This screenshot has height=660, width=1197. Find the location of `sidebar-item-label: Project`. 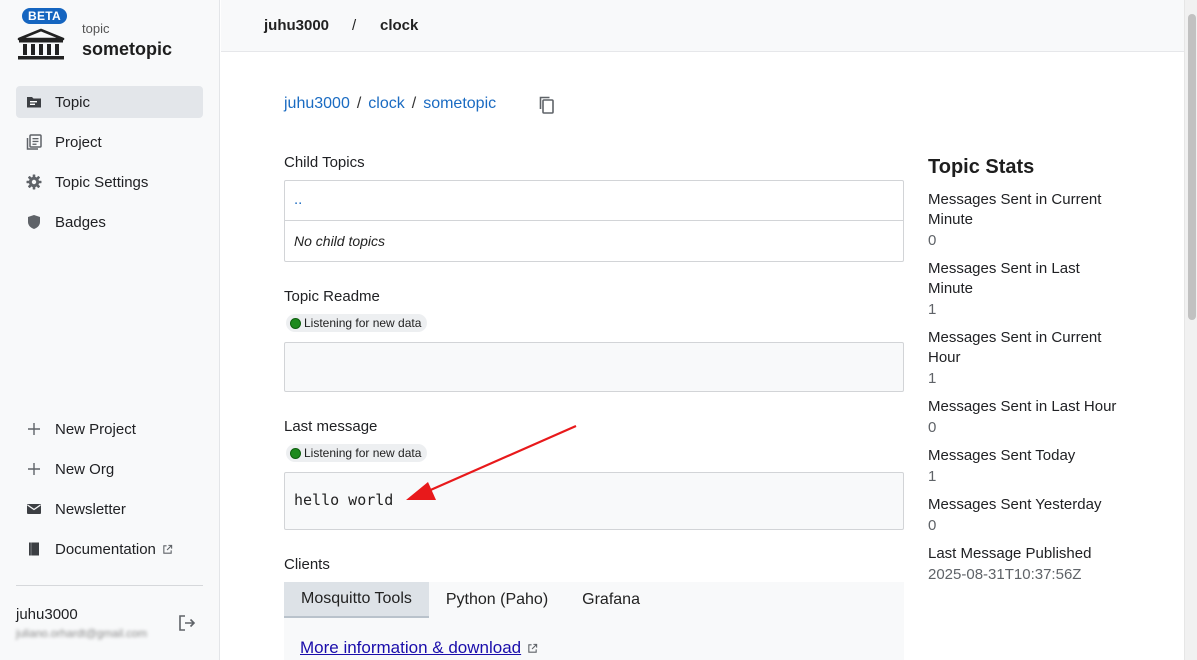

sidebar-item-label: Project is located at coordinates (78, 142).